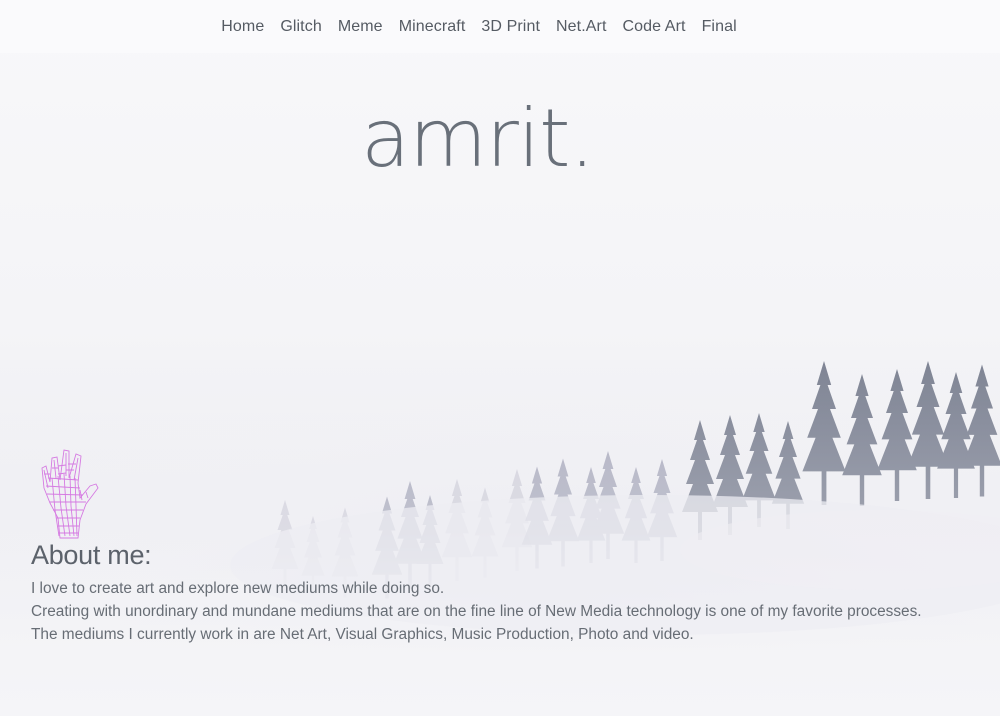 The height and width of the screenshot is (716, 1000). What do you see at coordinates (301, 26) in the screenshot?
I see `nav-link-glitch: Glitch` at bounding box center [301, 26].